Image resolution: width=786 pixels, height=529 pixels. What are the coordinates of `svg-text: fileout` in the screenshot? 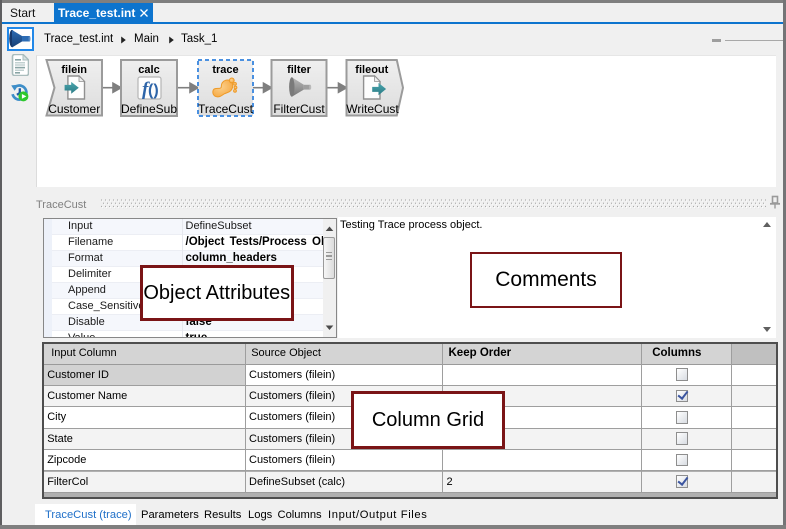 It's located at (371, 70).